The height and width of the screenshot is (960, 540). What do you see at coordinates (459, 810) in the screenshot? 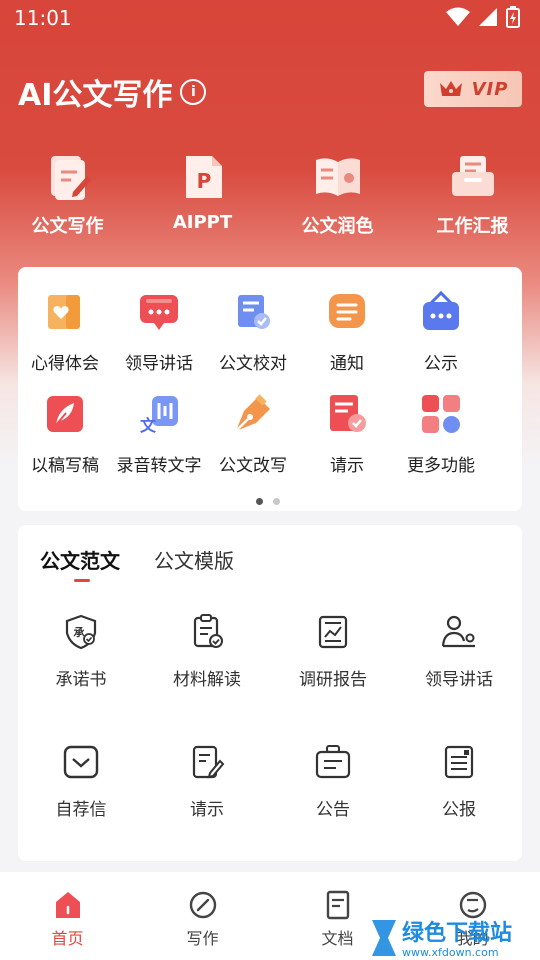
I see `sample-label: 公报` at bounding box center [459, 810].